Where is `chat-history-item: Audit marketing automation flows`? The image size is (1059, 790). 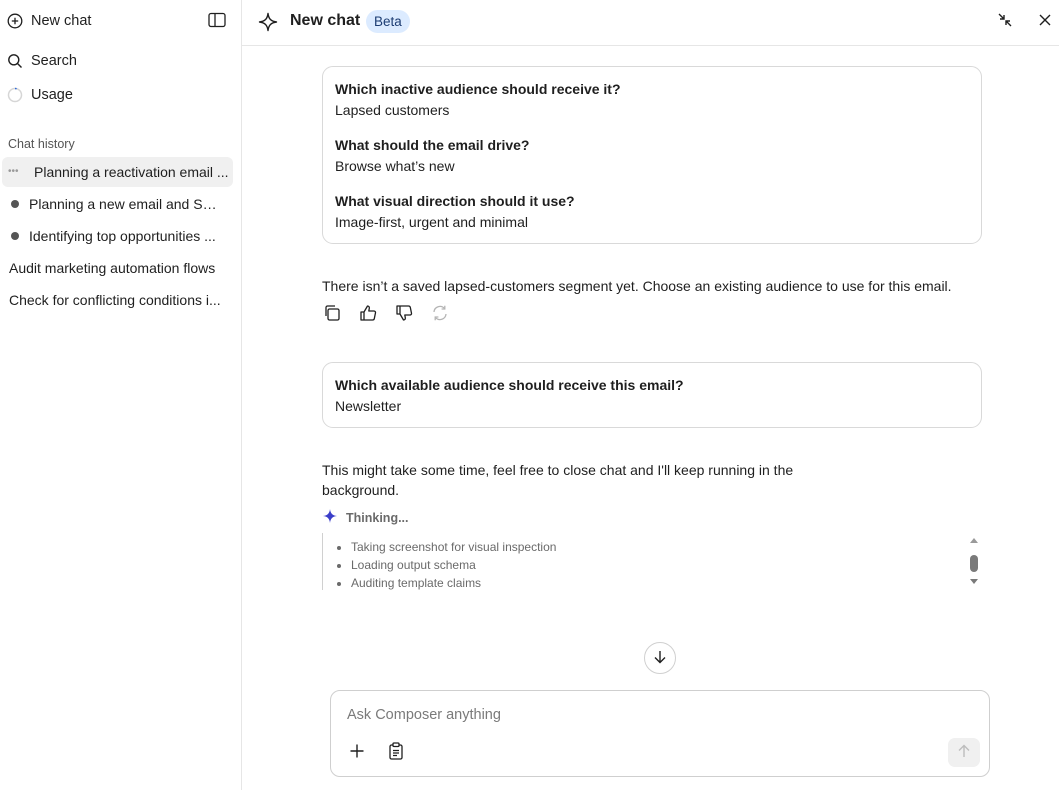
chat-history-item: Audit marketing automation flows is located at coordinates (117, 268).